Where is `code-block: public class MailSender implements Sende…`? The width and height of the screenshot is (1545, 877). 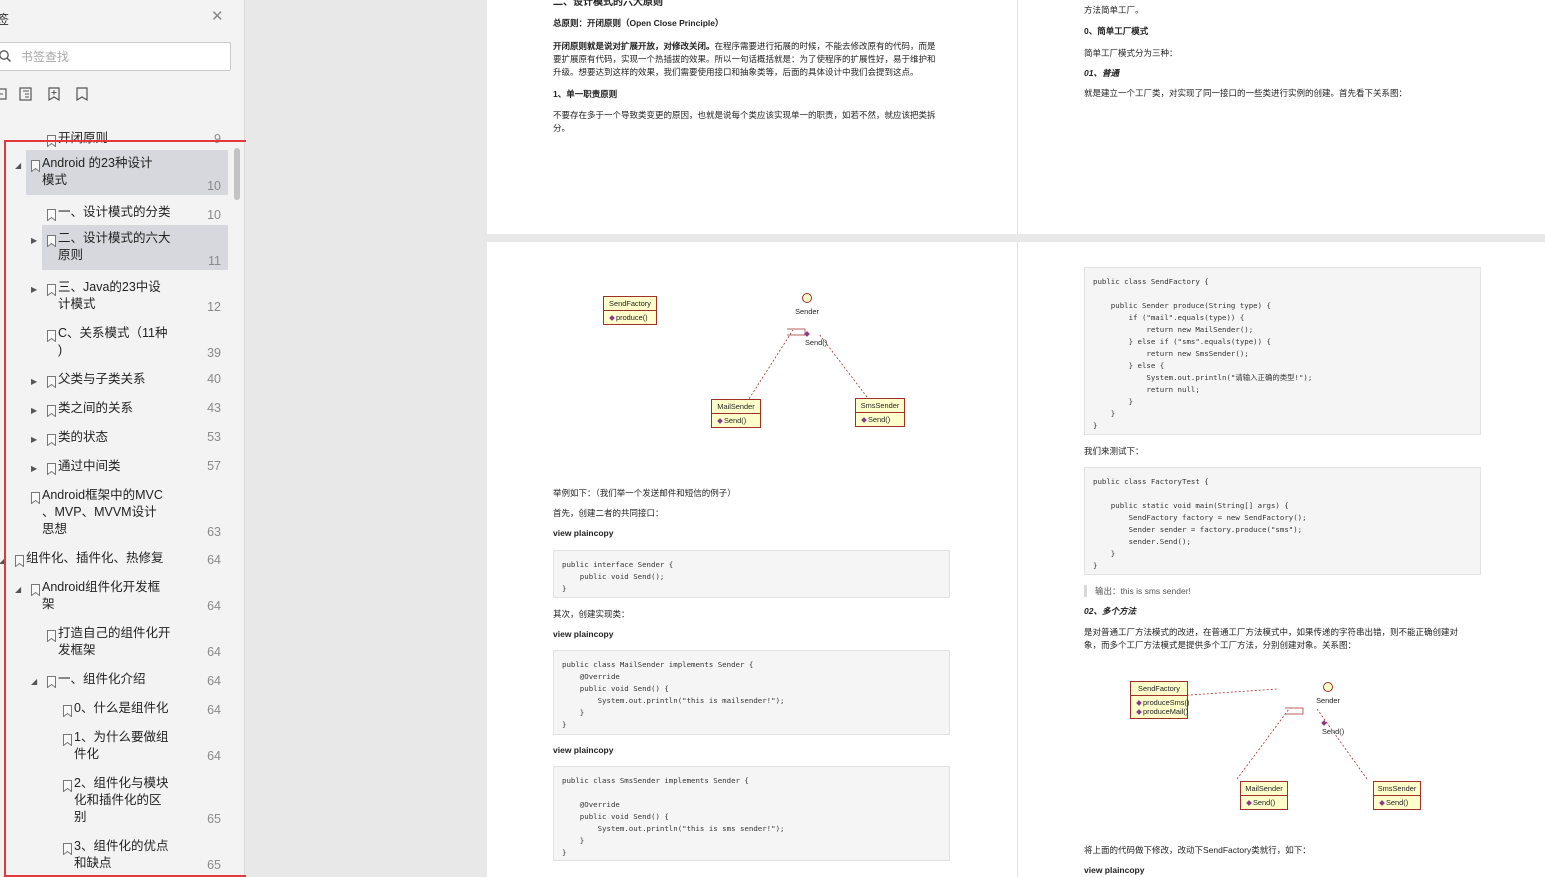
code-block: public class MailSender implements Sende… is located at coordinates (751, 692).